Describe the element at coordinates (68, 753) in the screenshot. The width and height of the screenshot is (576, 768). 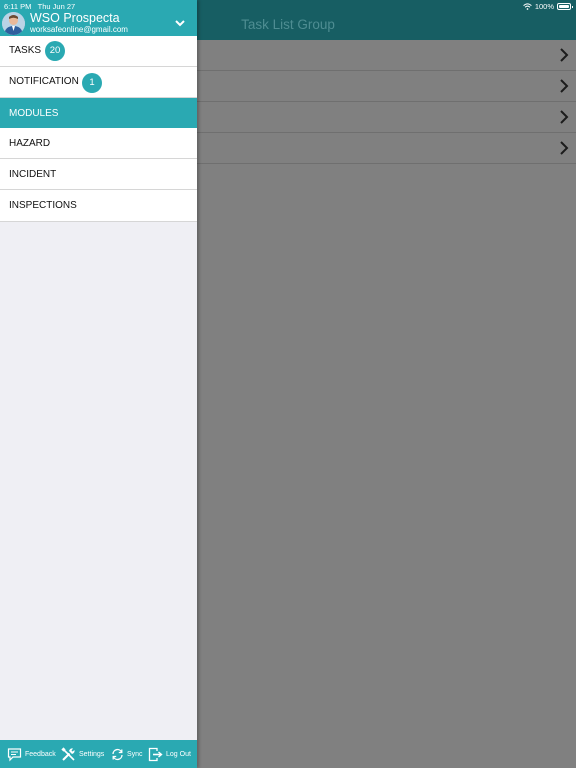
I see `settings-icon` at that location.